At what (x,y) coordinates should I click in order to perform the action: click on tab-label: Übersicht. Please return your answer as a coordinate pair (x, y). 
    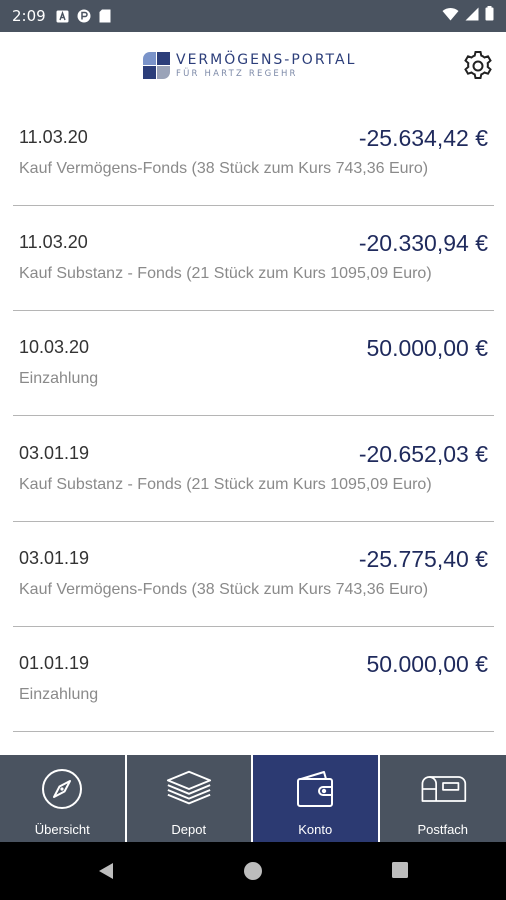
    Looking at the image, I should click on (62, 829).